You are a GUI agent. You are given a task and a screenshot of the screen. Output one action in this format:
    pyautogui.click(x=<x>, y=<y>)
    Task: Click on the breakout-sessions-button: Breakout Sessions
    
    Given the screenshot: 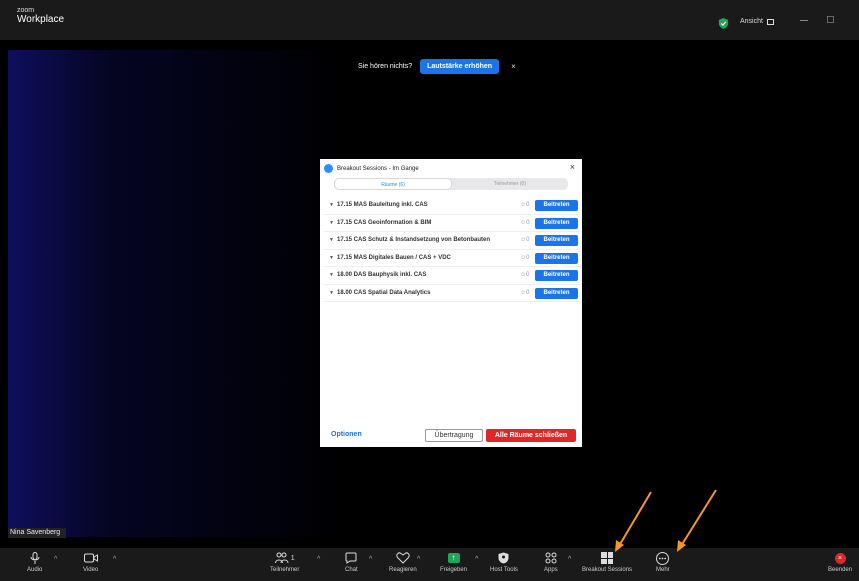 What is the action you would take?
    pyautogui.click(x=607, y=562)
    